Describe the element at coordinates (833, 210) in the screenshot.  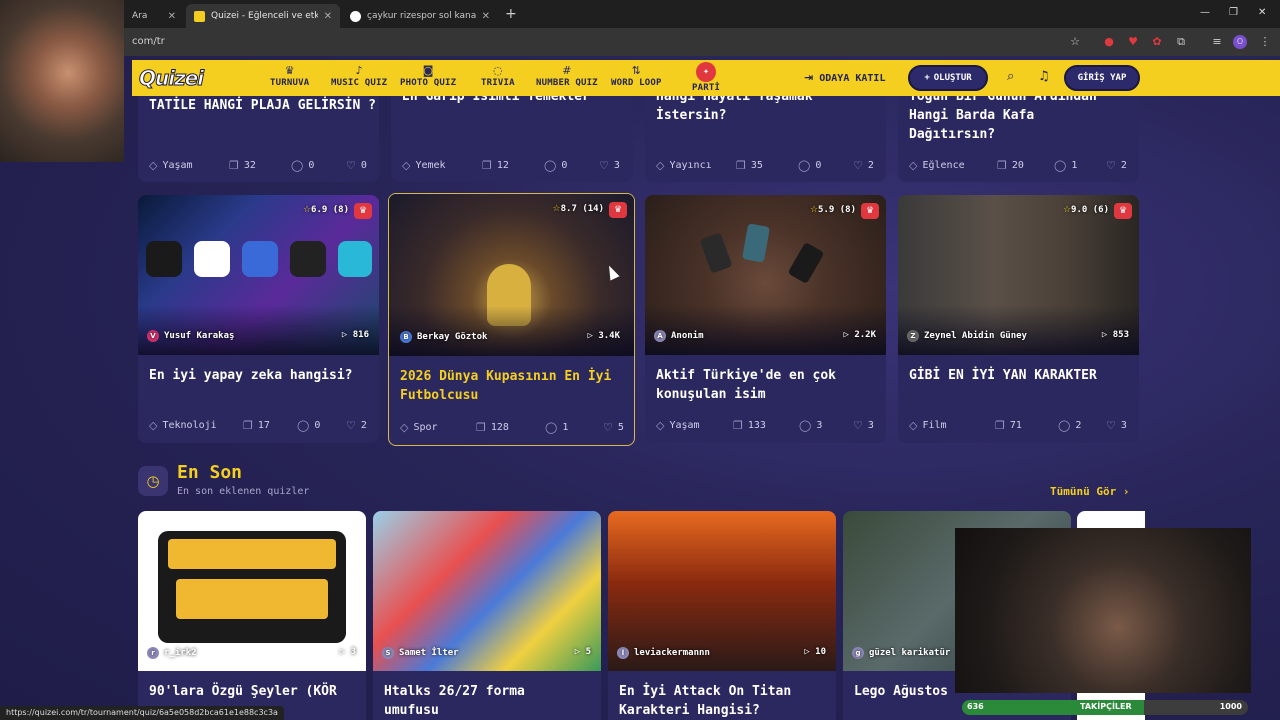
I see `rating: ☆5.9 (8)` at that location.